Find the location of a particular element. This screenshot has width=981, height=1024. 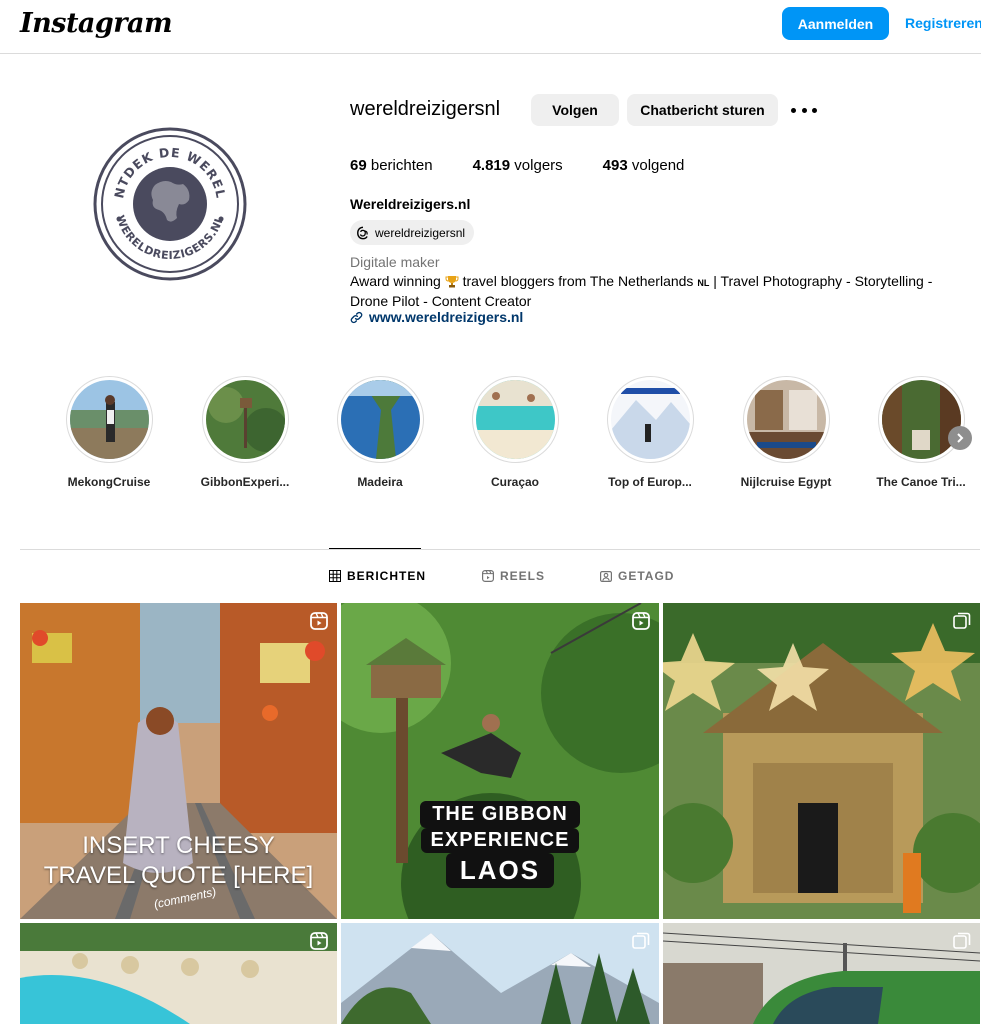

profile-full-name: Wereldreizigers.nl is located at coordinates (410, 204).